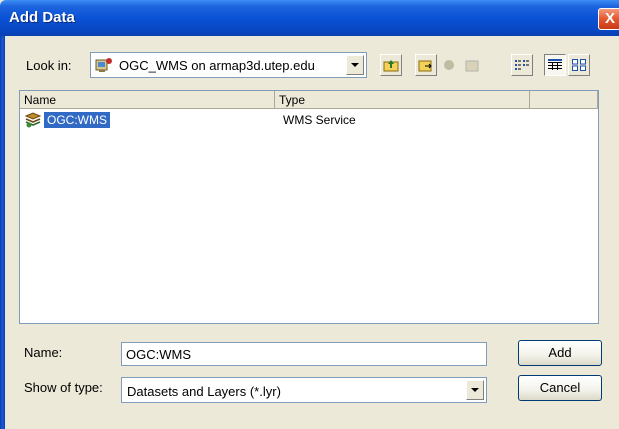 This screenshot has height=429, width=619. What do you see at coordinates (402, 100) in the screenshot?
I see `column-header-type: Type` at bounding box center [402, 100].